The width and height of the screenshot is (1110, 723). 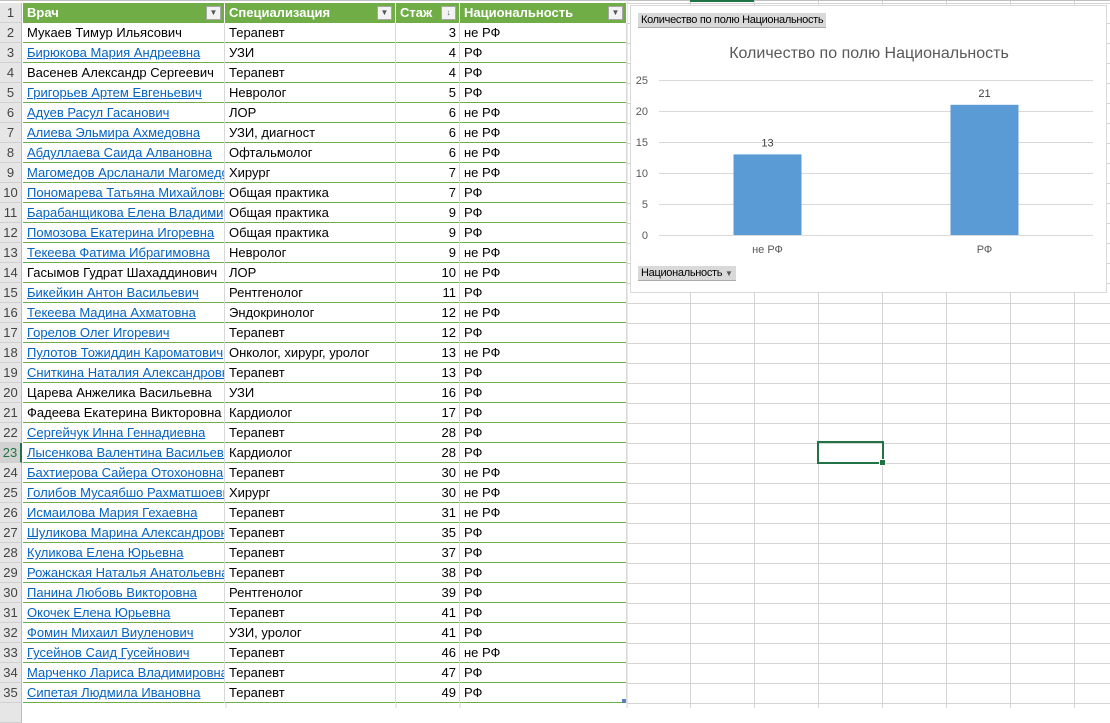 What do you see at coordinates (124, 293) in the screenshot?
I see `doctor-cell: Бикейкин Антон Васильевич` at bounding box center [124, 293].